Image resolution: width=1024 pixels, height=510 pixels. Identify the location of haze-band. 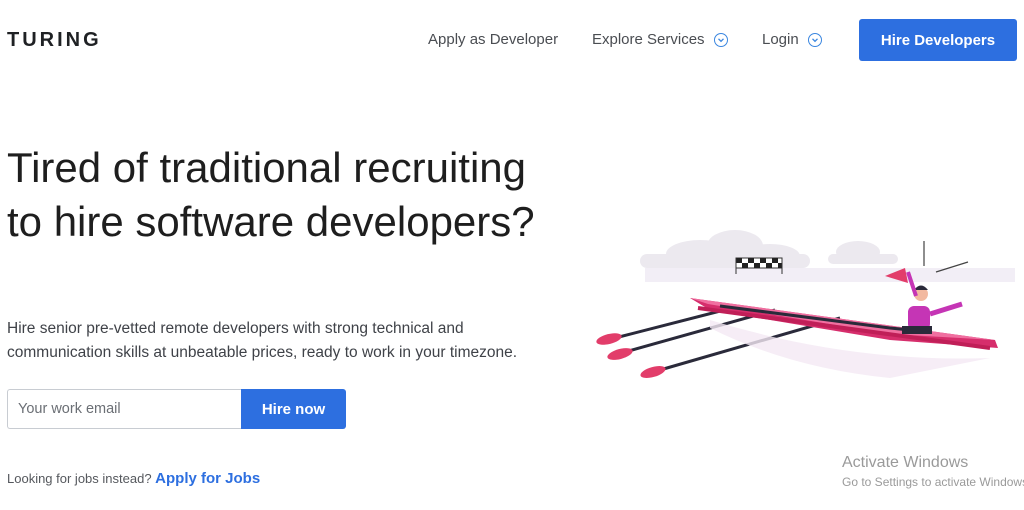
(830, 275).